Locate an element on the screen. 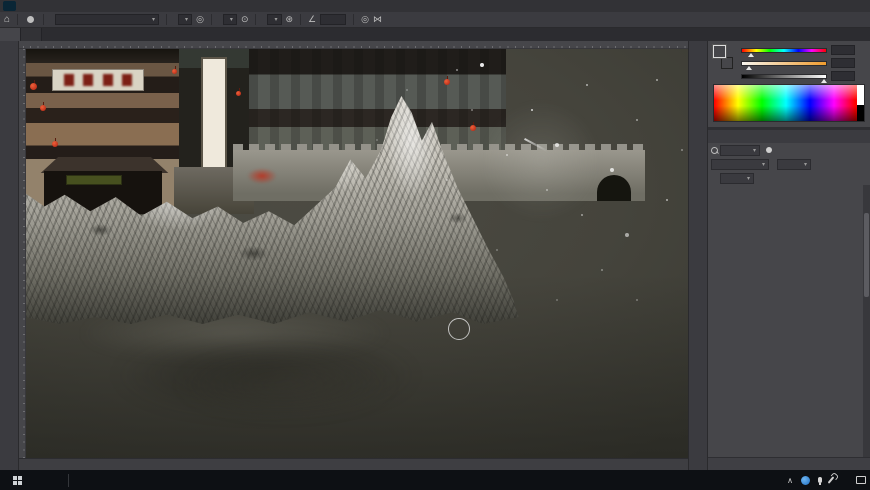  tray-expand-icon: ∧ is located at coordinates (790, 480).